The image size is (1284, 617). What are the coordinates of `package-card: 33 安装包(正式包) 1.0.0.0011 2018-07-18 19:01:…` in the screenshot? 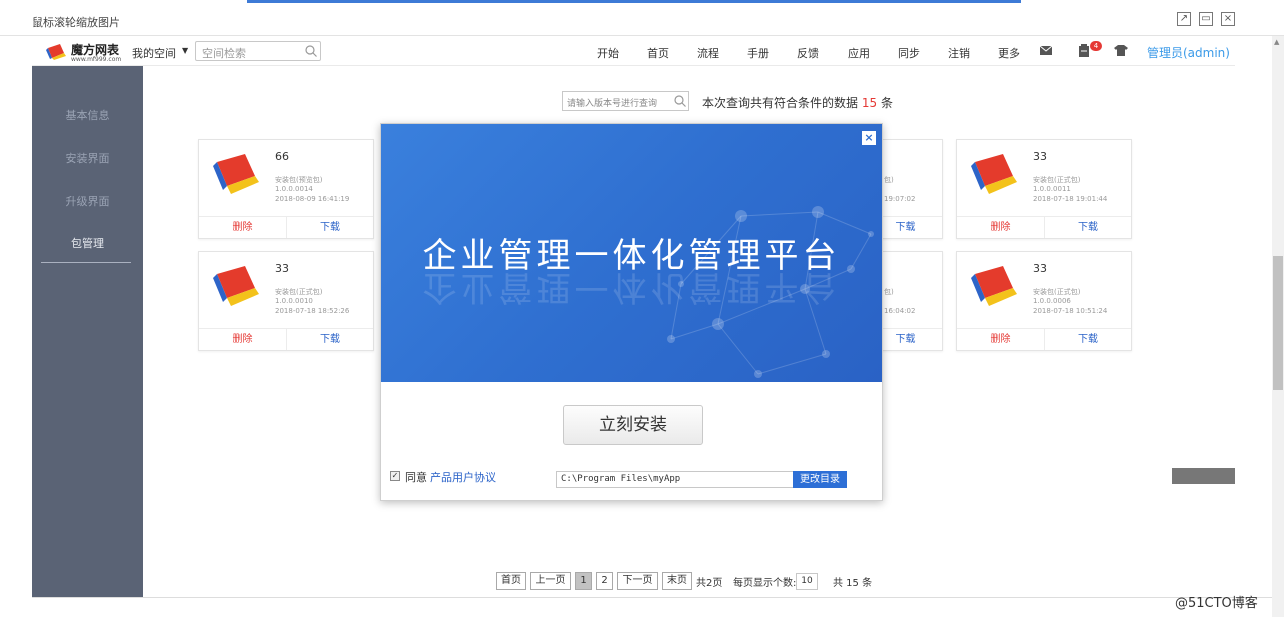 It's located at (1044, 189).